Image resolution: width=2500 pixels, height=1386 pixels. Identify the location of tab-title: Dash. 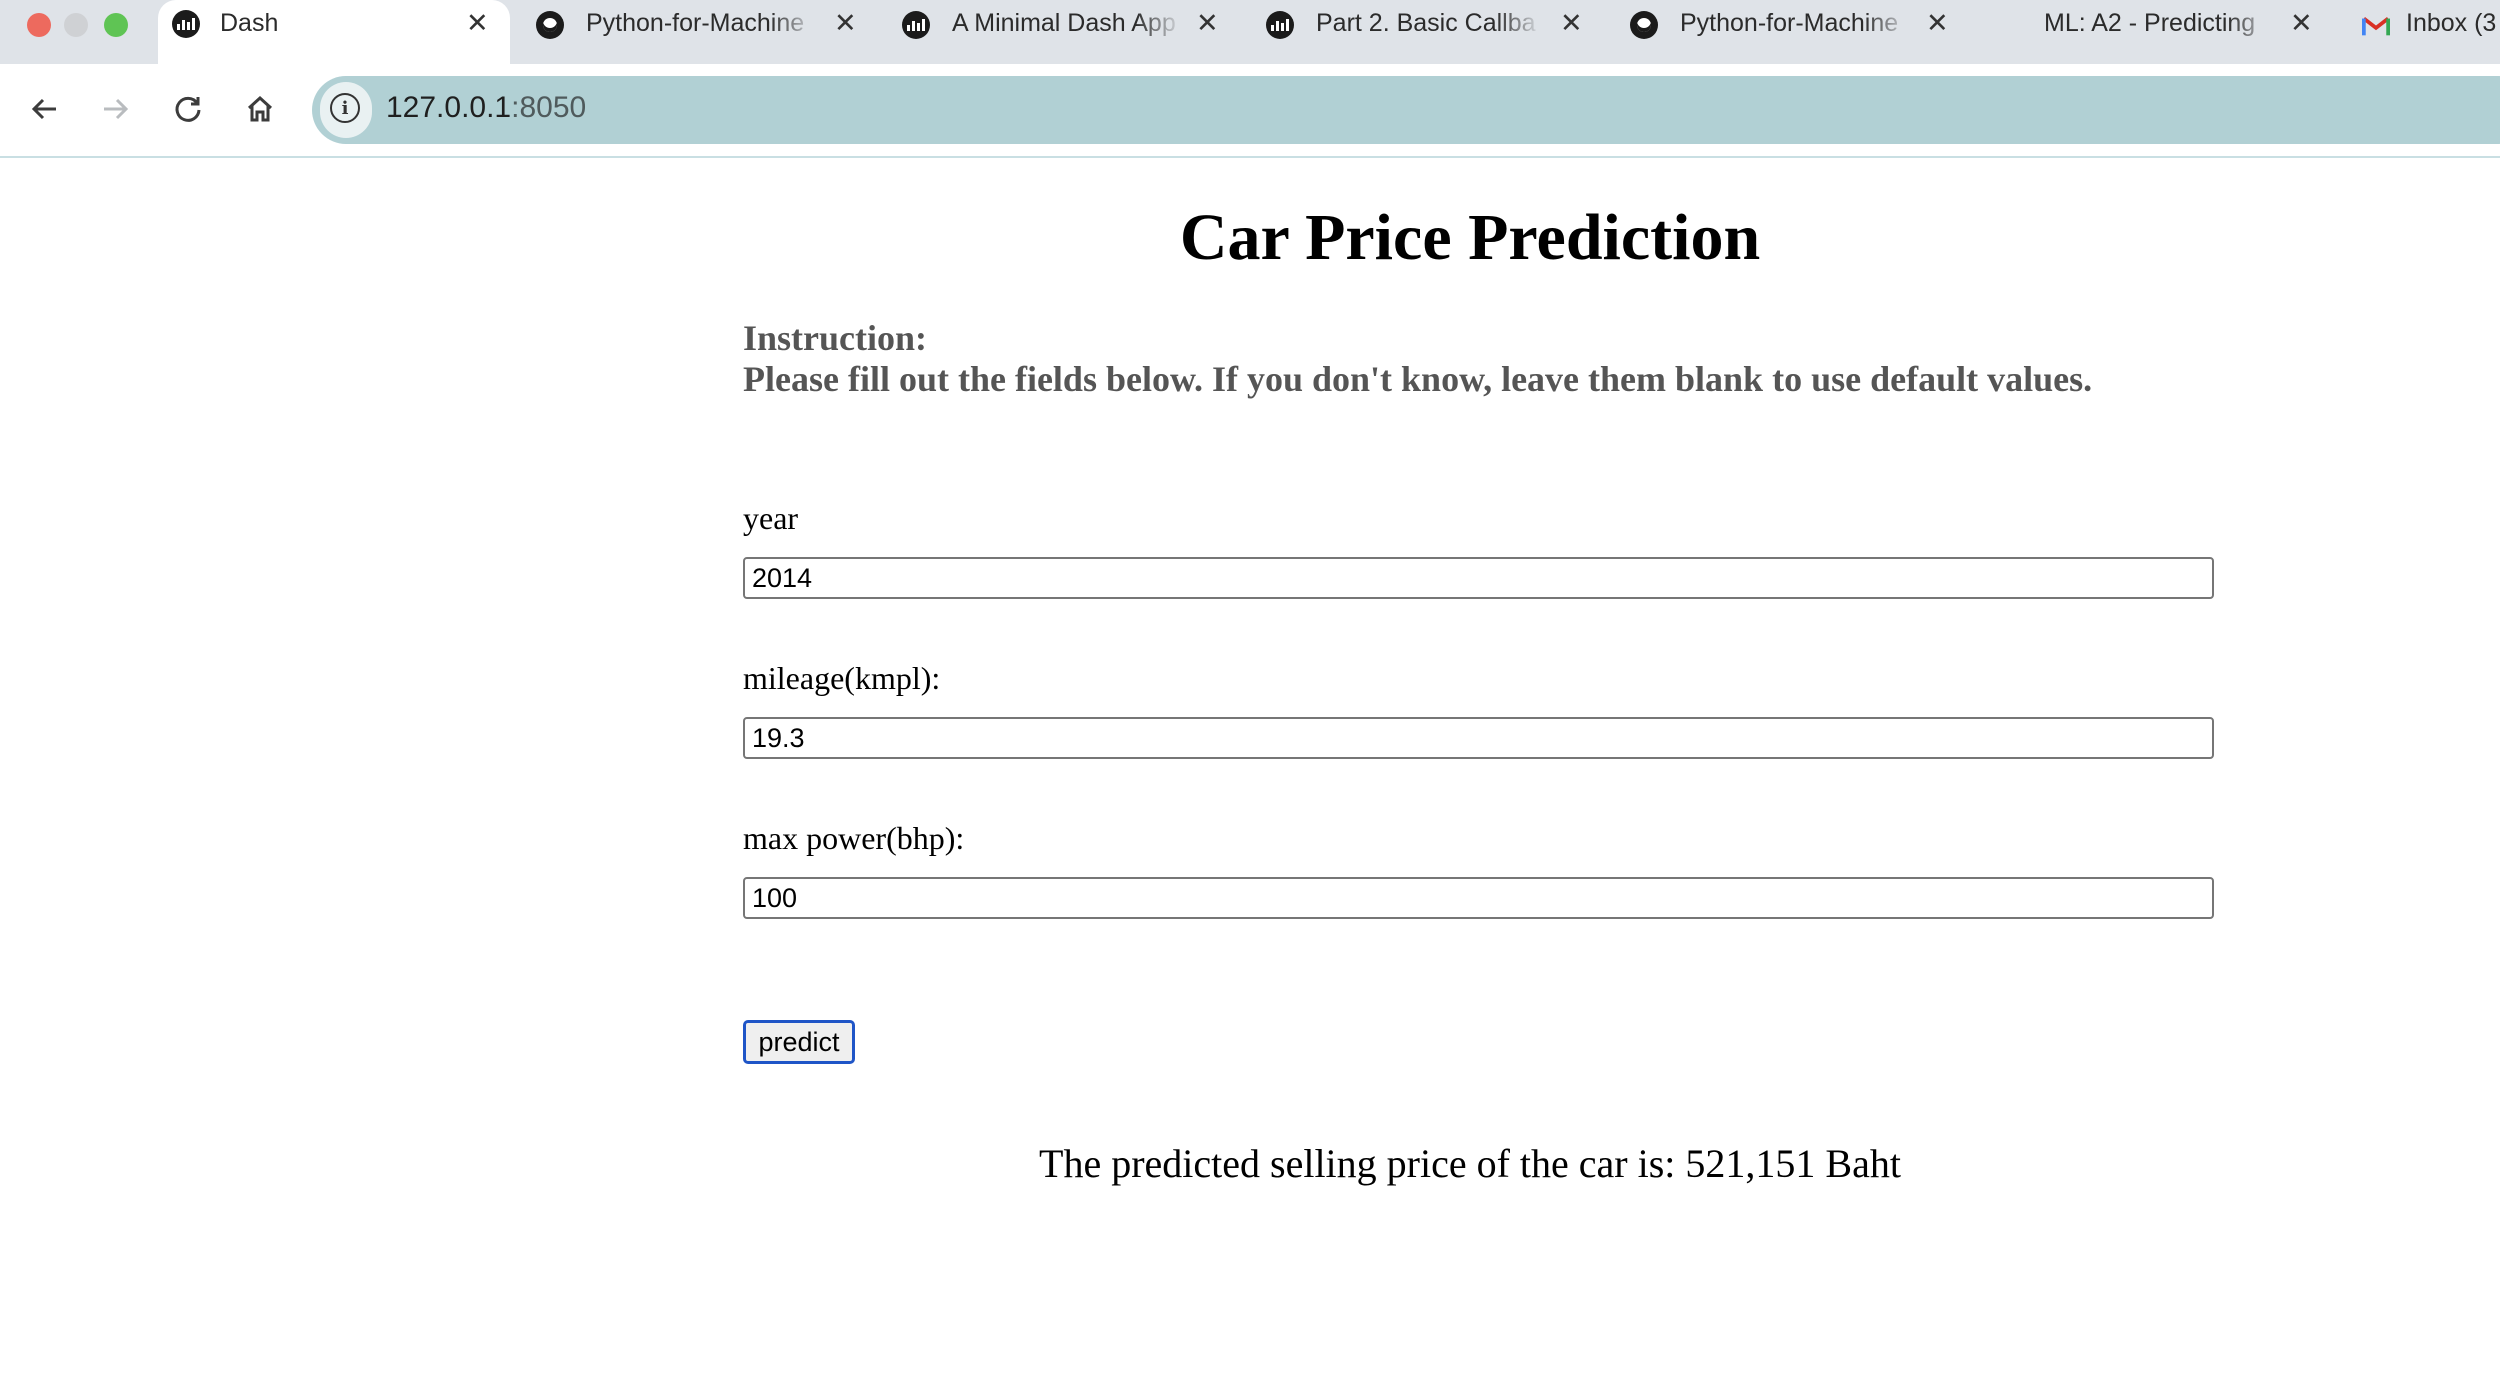
(249, 23).